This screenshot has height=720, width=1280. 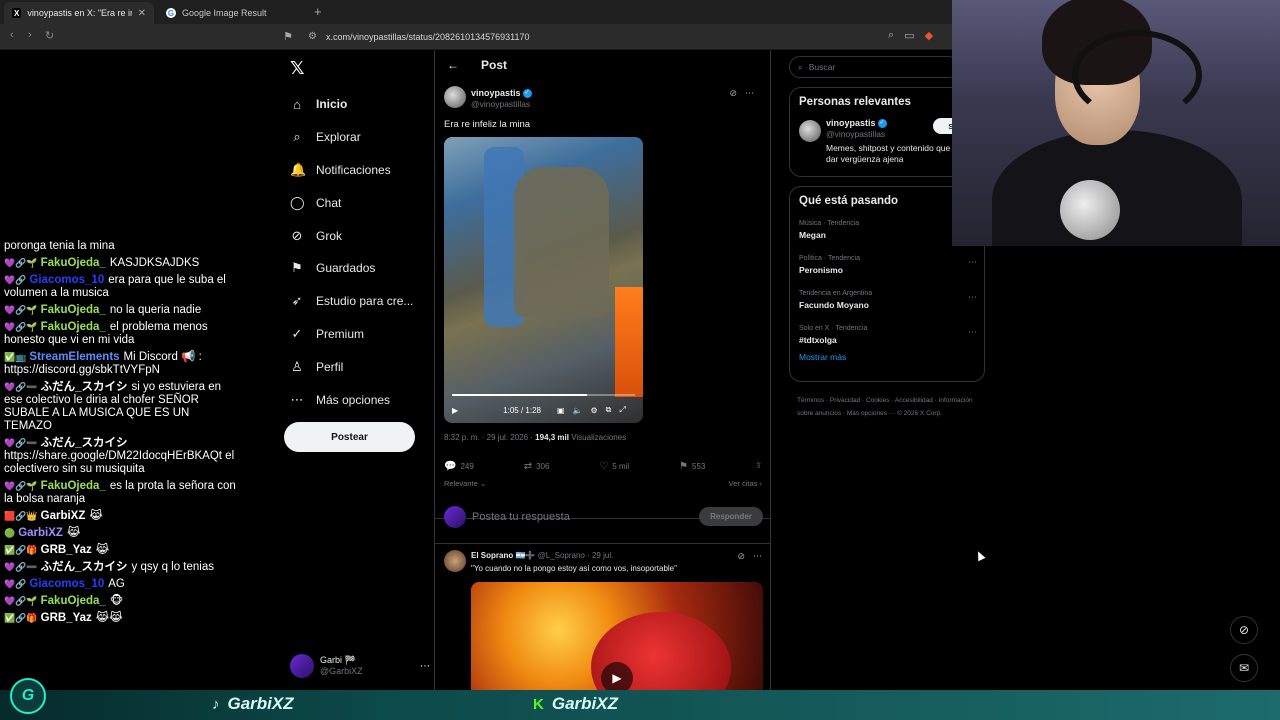 What do you see at coordinates (622, 410) in the screenshot?
I see `fullscreen-icon: ⤢` at bounding box center [622, 410].